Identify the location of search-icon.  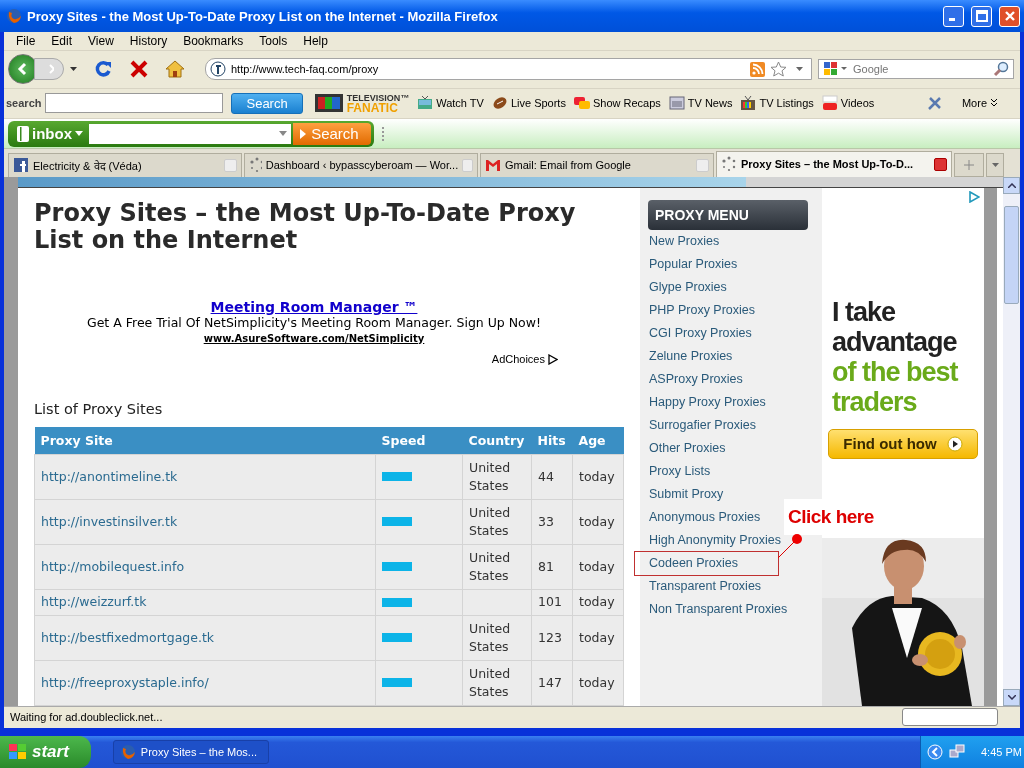
(1001, 69).